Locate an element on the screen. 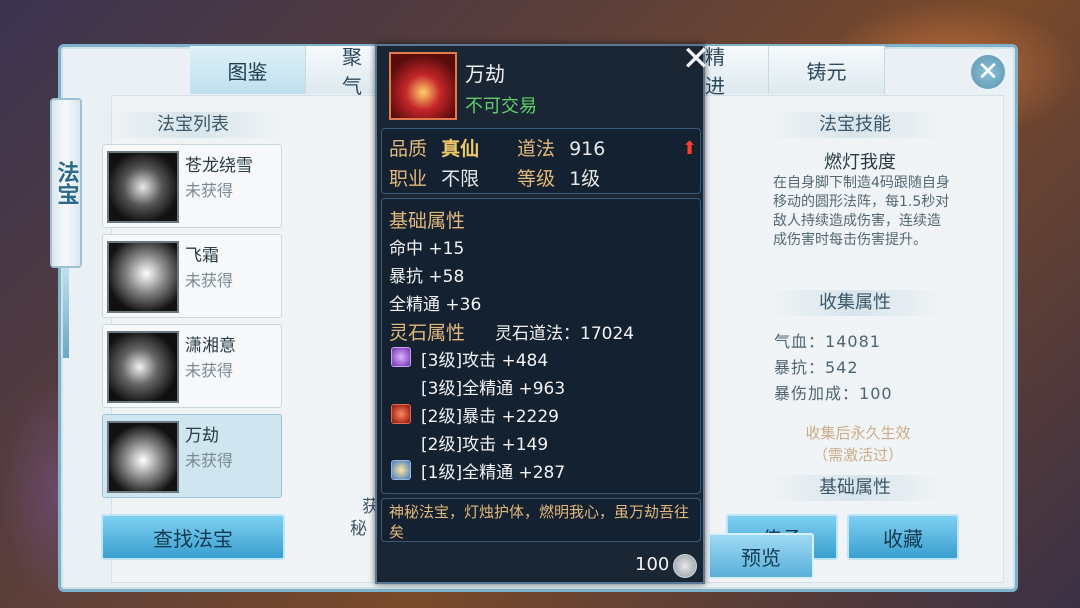  list-title: 法宝列表 is located at coordinates (193, 125).